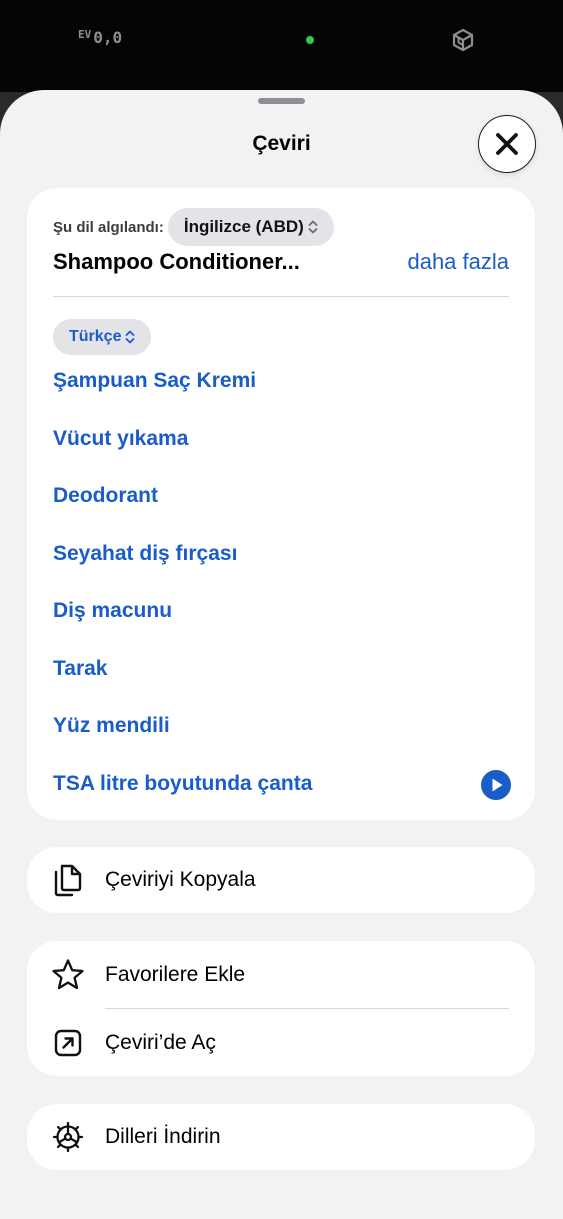 The height and width of the screenshot is (1219, 563). I want to click on target-language-name: Türkçe, so click(95, 336).